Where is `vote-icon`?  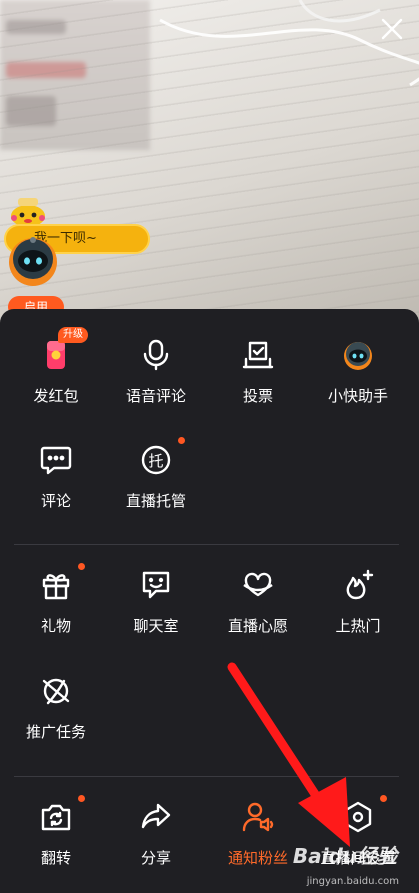 vote-icon is located at coordinates (258, 355).